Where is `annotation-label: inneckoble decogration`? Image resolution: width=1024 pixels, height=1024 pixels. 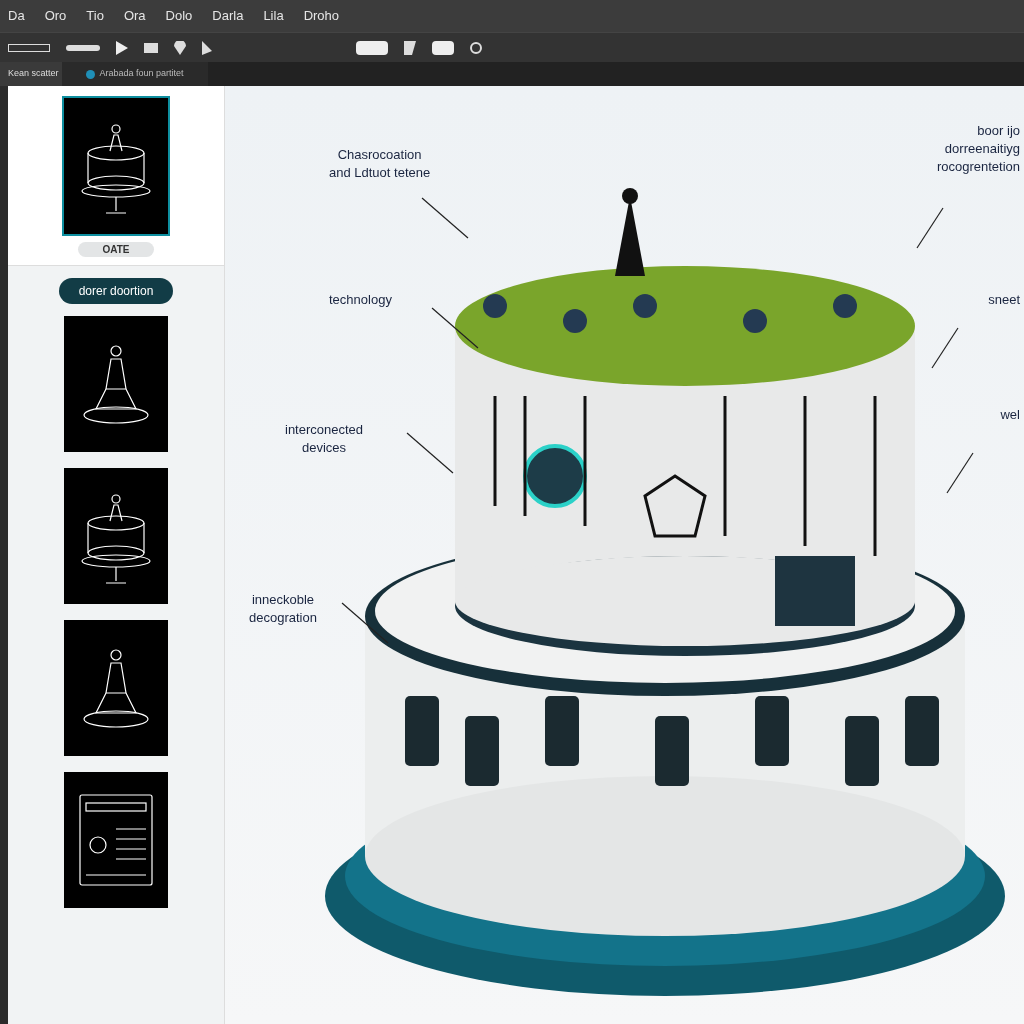 annotation-label: inneckoble decogration is located at coordinates (282, 609).